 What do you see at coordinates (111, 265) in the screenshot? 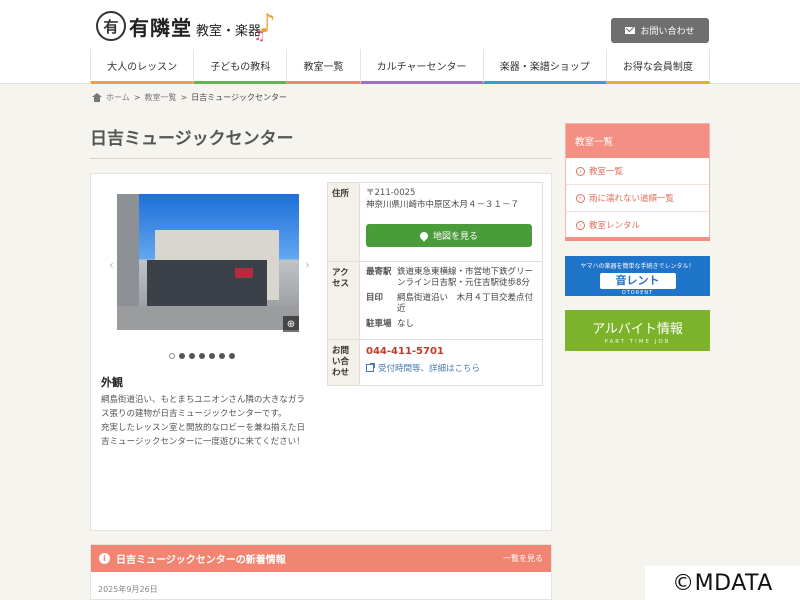
I see `chevron-left-icon: ‹` at bounding box center [111, 265].